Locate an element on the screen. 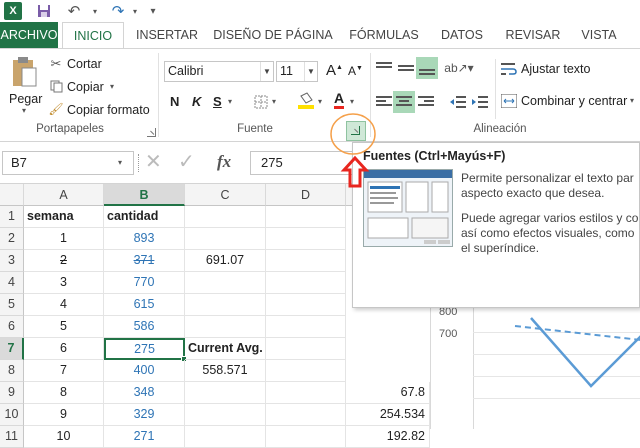 The width and height of the screenshot is (640, 448). cell-c10 is located at coordinates (225, 415).